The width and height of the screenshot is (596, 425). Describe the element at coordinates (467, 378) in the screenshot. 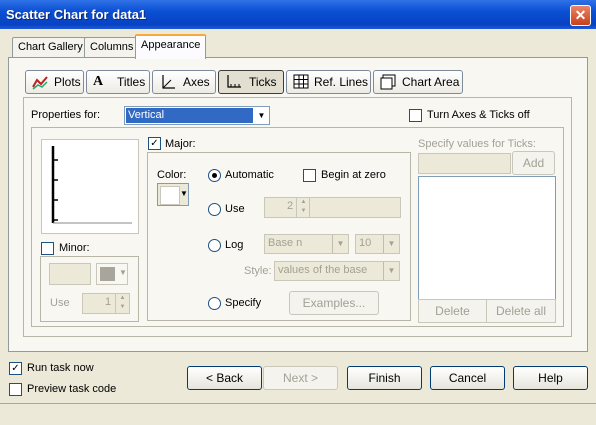

I see `cancel-button: Cancel` at that location.